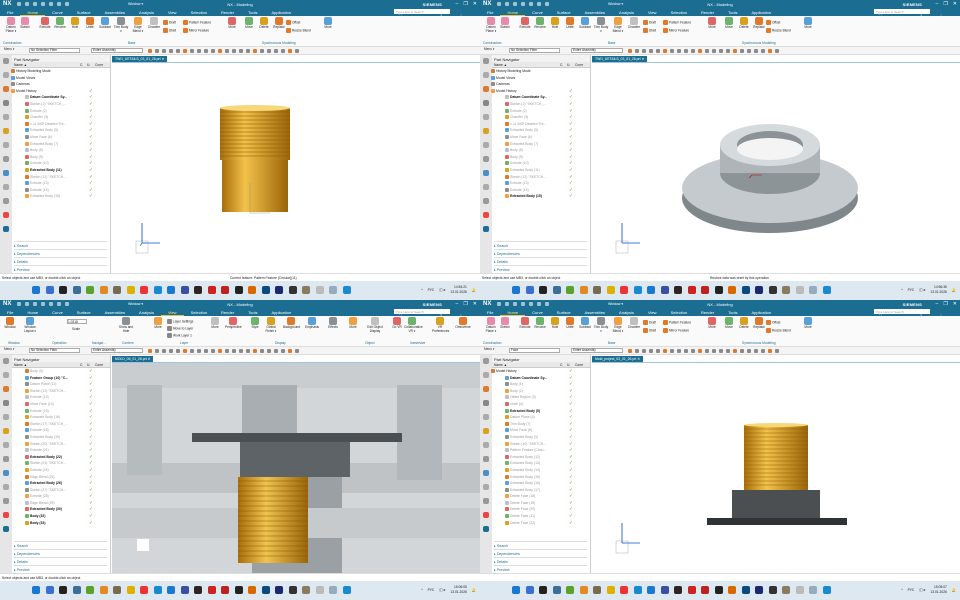  Describe the element at coordinates (232, 28) in the screenshot. I see `ribbon-button-more: More` at that location.